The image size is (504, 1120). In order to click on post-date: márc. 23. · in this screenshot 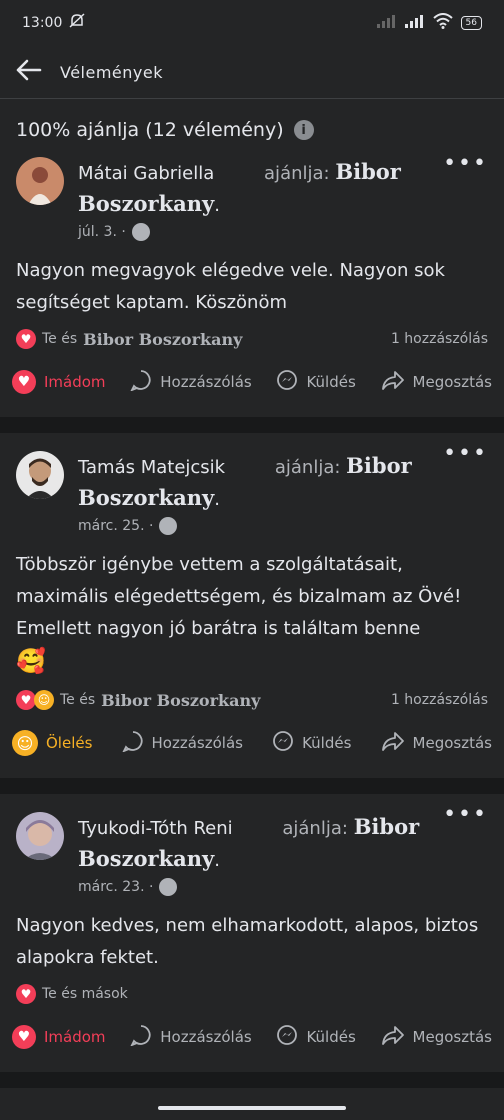, I will do `click(115, 887)`.